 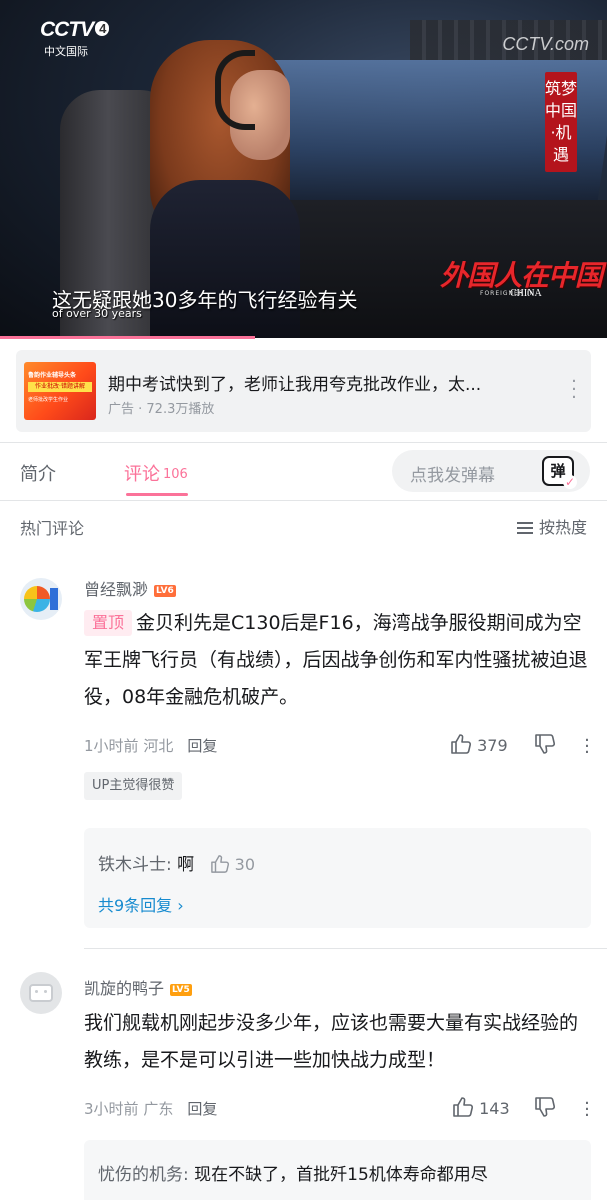 I want to click on show-subtitle-china: CHINA, so click(x=526, y=293).